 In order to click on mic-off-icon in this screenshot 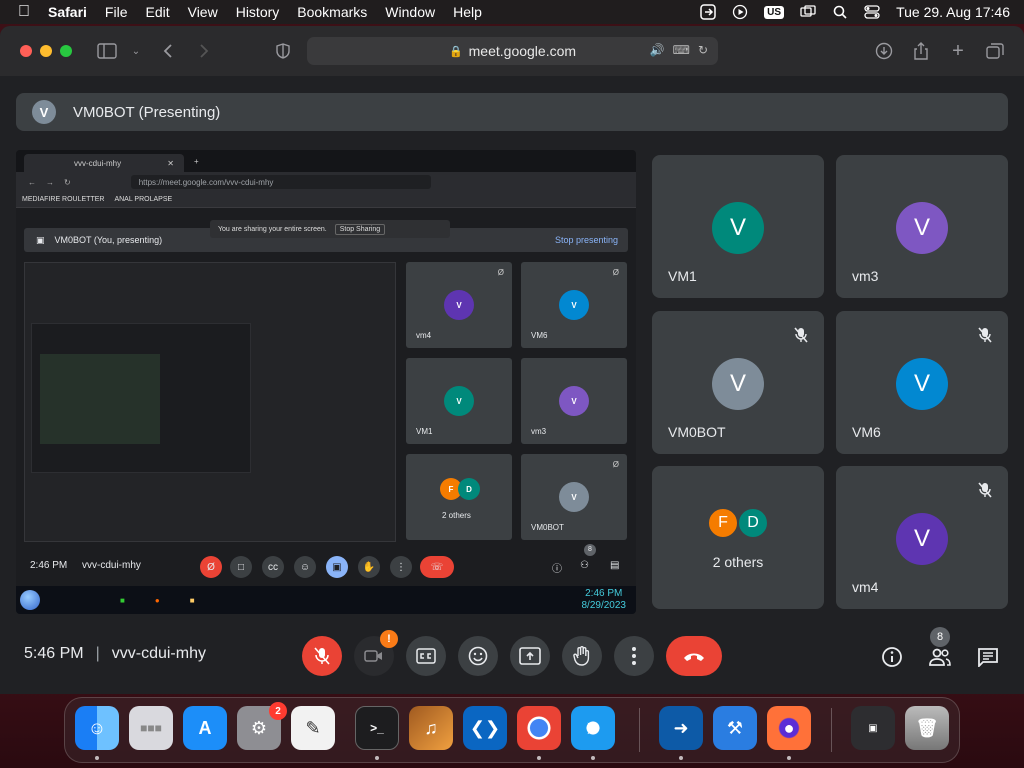, I will do `click(985, 335)`.